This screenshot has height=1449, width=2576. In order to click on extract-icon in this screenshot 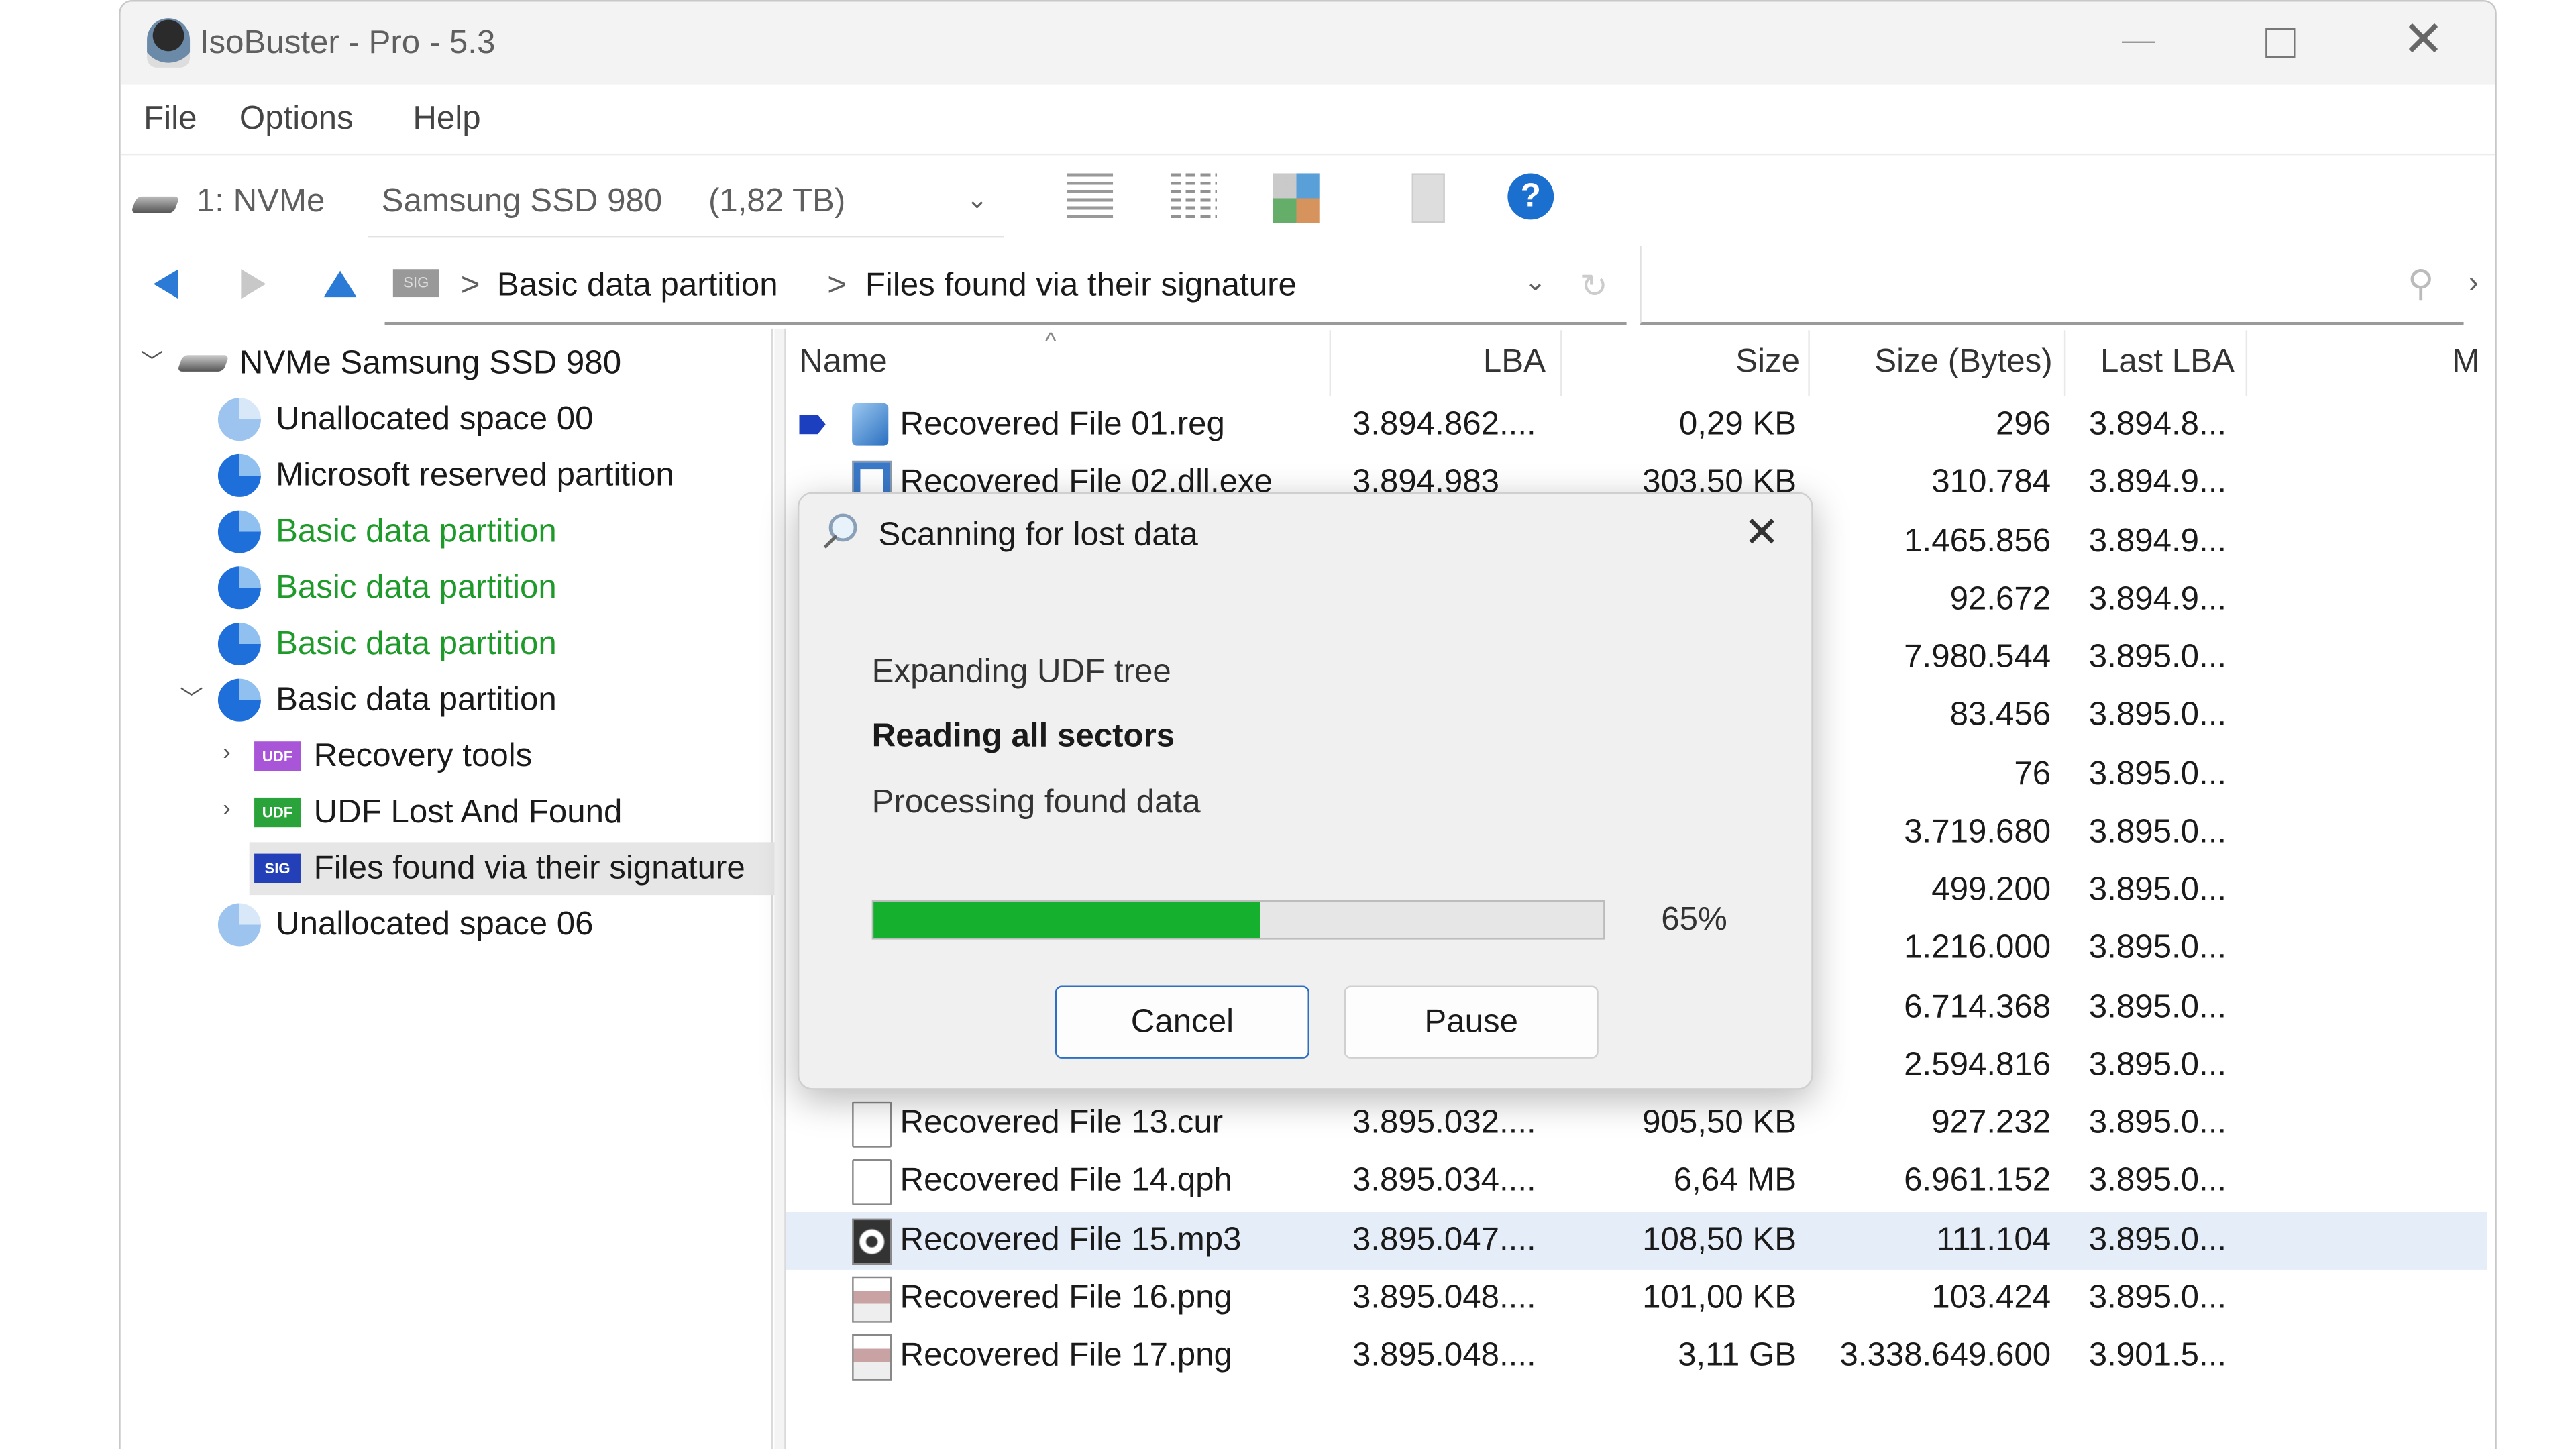, I will do `click(1428, 198)`.